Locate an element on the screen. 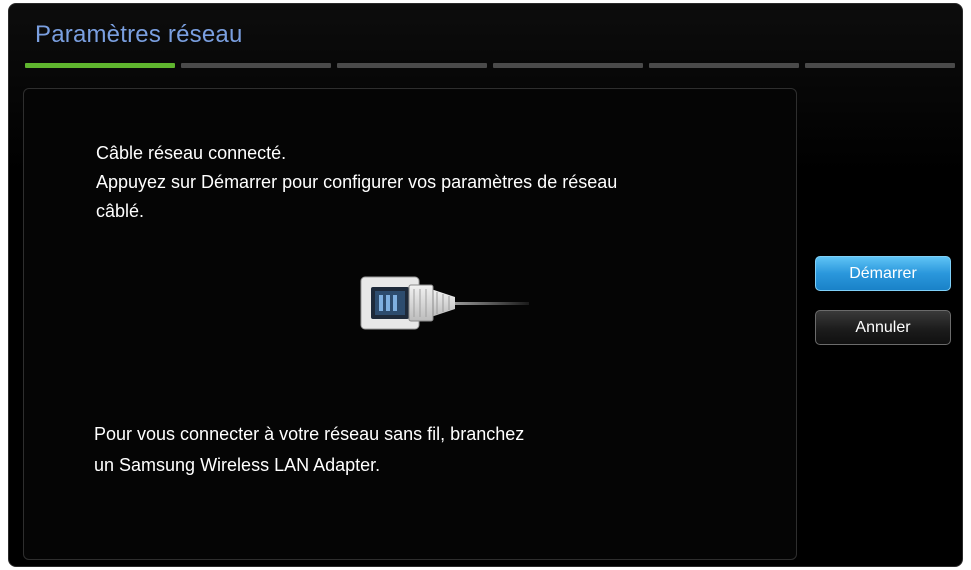 Image resolution: width=971 pixels, height=570 pixels. wireless-line-2: un Samsung Wireless LAN Adapter. is located at coordinates (237, 465).